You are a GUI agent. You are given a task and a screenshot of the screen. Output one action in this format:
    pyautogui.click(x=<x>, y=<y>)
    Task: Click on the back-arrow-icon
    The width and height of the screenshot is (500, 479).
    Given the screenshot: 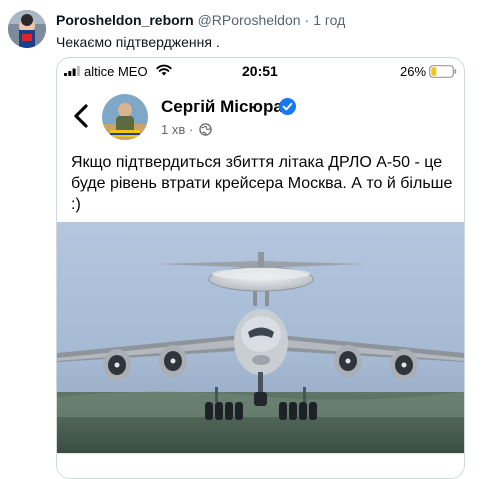 What is the action you would take?
    pyautogui.click(x=82, y=116)
    